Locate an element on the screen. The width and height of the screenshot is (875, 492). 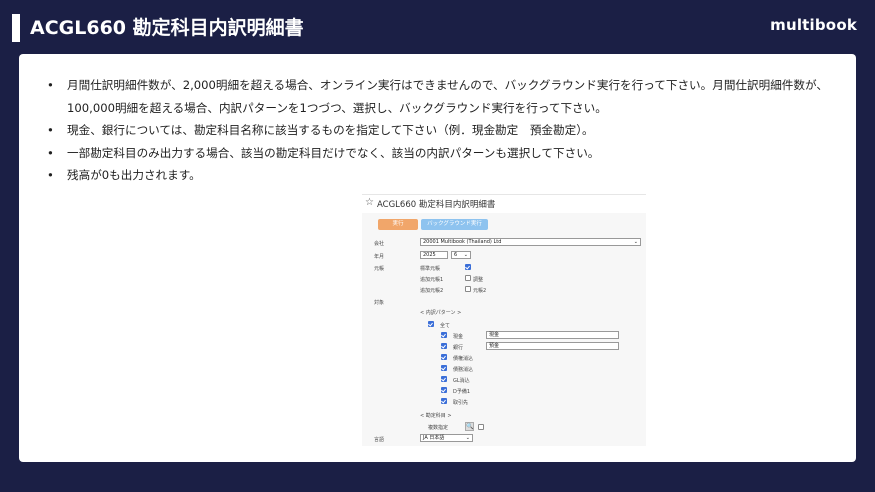
pattern-checkbox-bank is located at coordinates (444, 346).